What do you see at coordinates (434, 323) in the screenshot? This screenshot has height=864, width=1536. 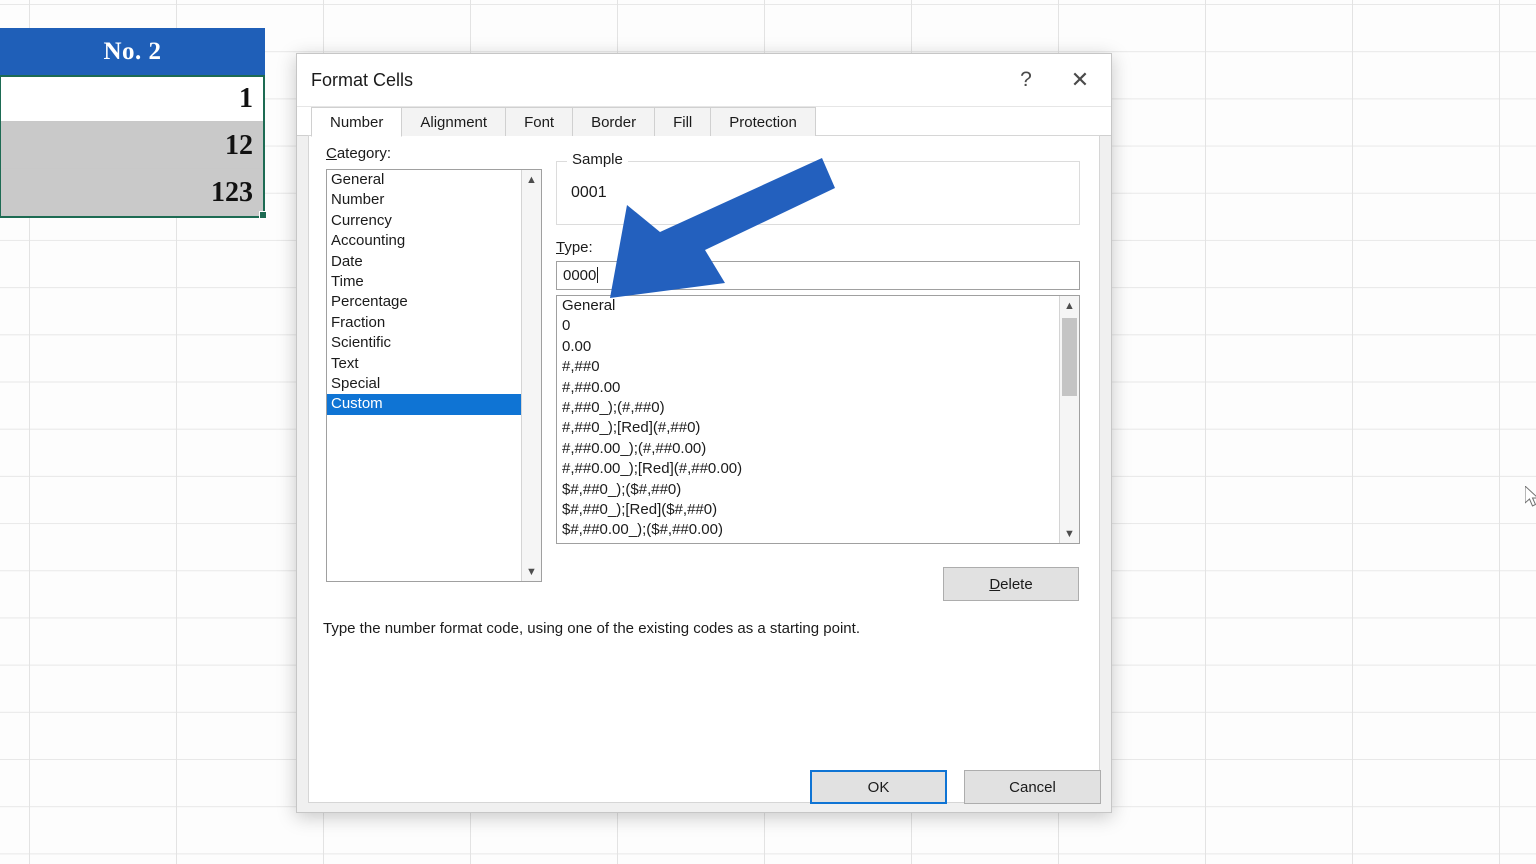 I see `category-item-fraction: Fraction` at bounding box center [434, 323].